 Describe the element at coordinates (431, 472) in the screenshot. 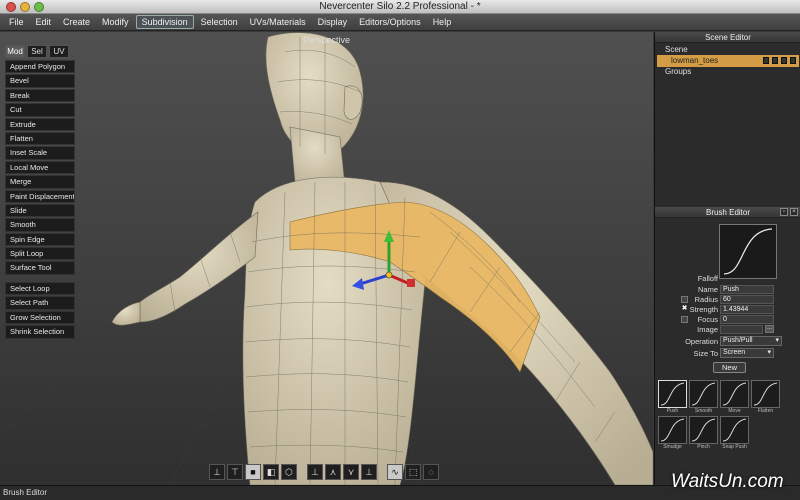

I see `select-lasso-icon: ◌` at that location.